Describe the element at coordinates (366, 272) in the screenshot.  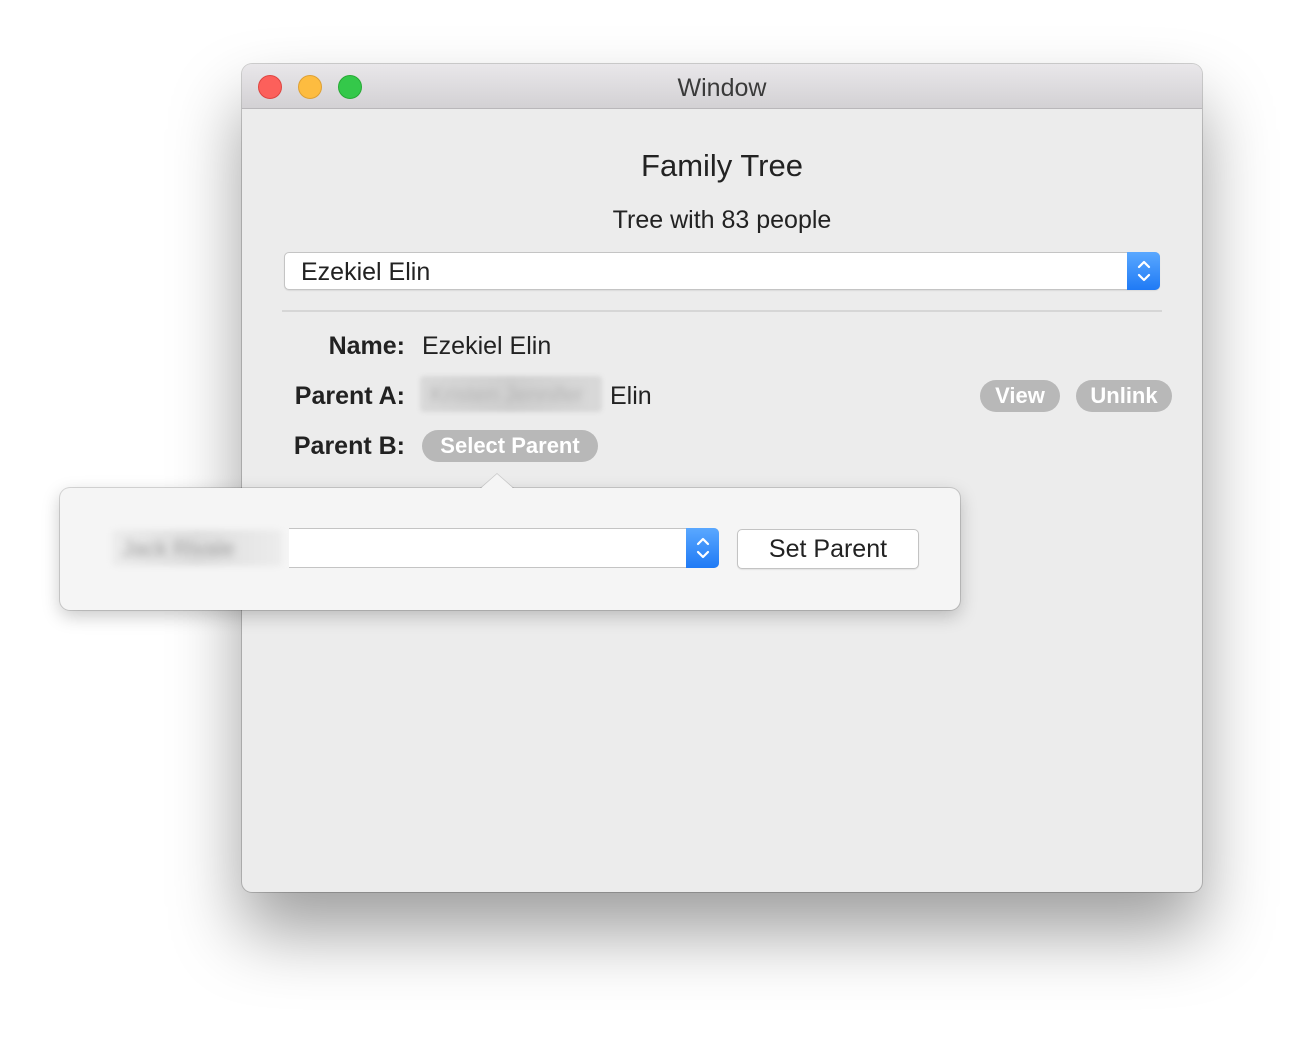
I see `person-select-value: Ezekiel Elin` at that location.